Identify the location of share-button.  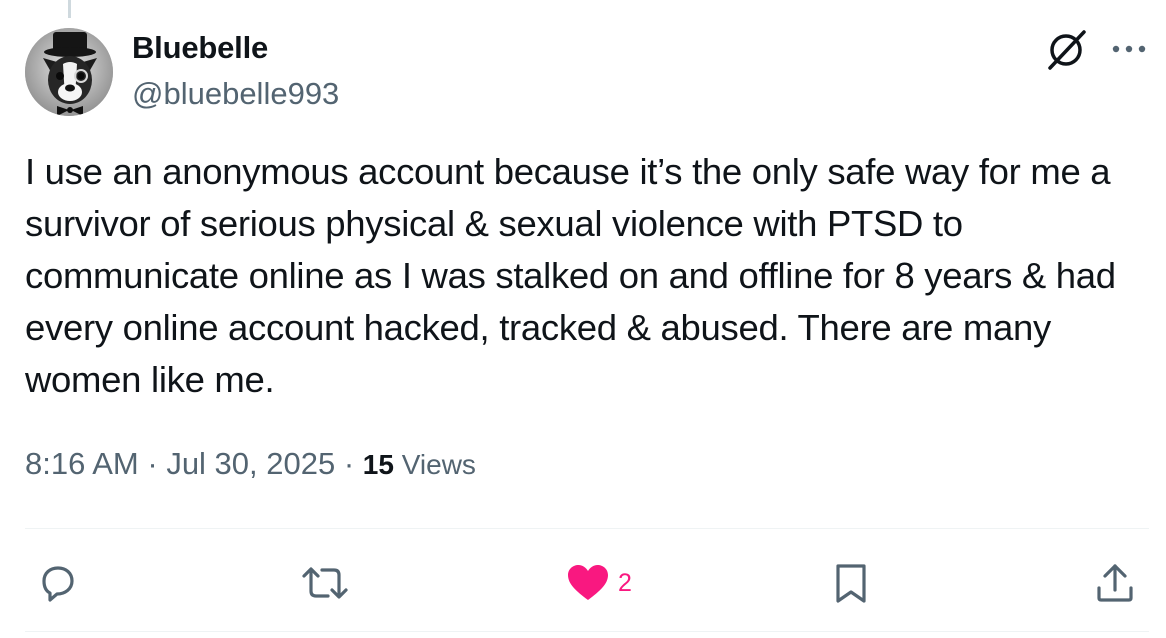
(1115, 583).